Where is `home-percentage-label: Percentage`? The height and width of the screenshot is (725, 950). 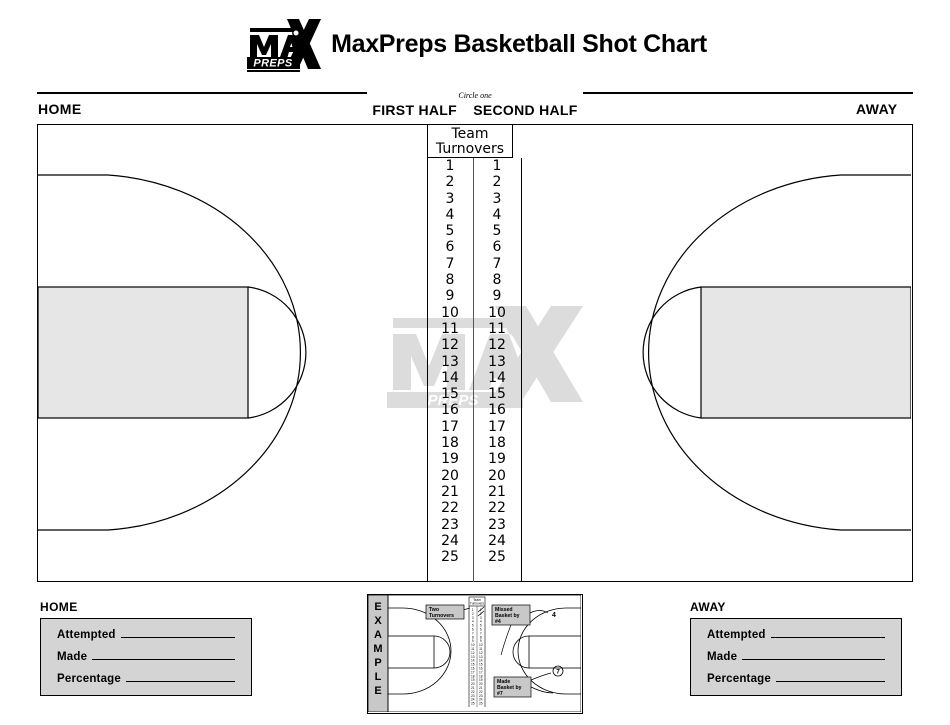
home-percentage-label: Percentage is located at coordinates (89, 679).